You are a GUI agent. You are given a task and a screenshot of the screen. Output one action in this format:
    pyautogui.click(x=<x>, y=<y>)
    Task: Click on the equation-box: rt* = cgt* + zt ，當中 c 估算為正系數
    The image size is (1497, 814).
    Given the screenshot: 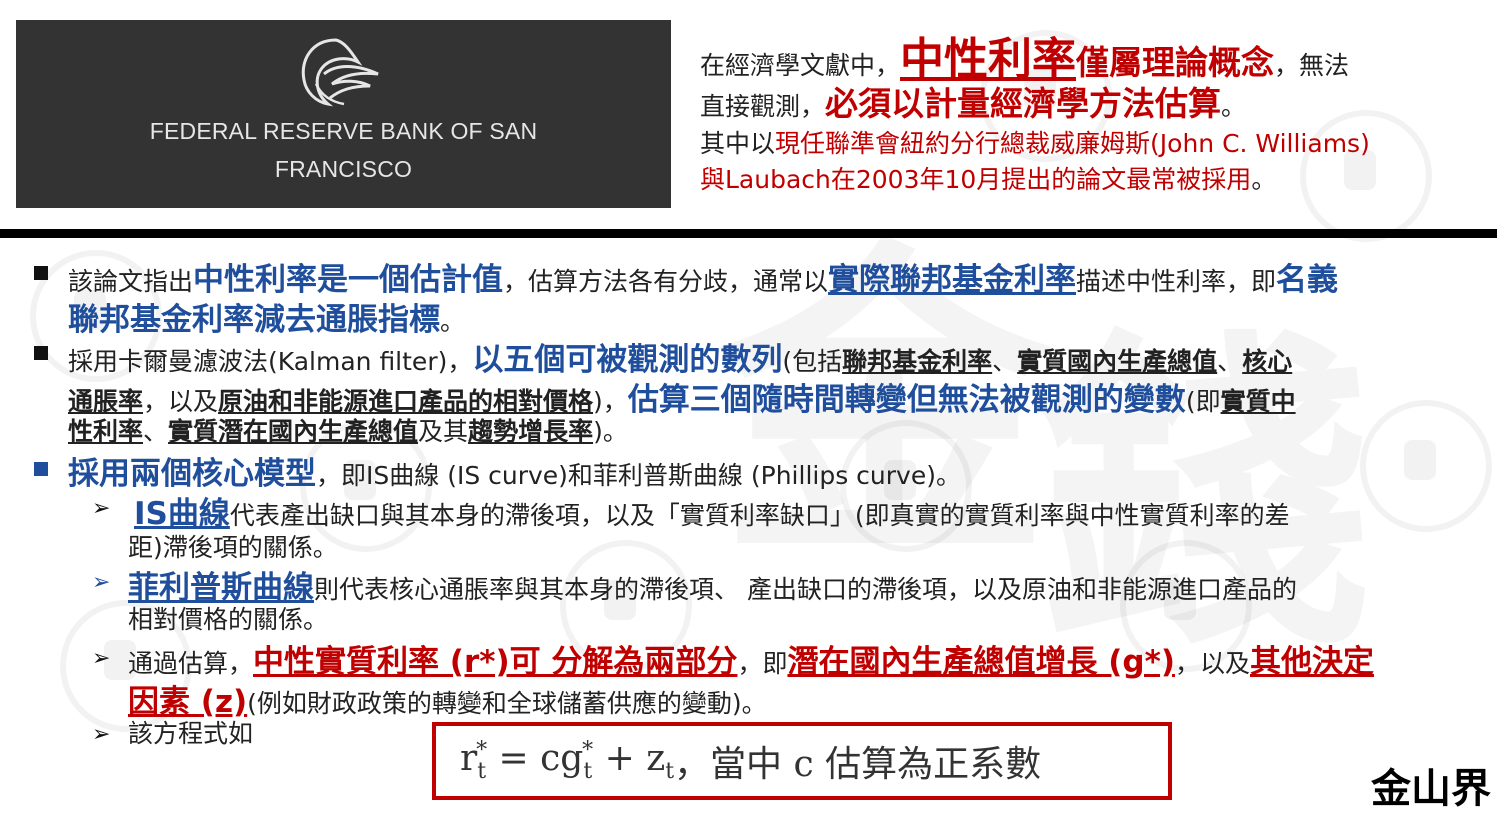 What is the action you would take?
    pyautogui.click(x=802, y=761)
    